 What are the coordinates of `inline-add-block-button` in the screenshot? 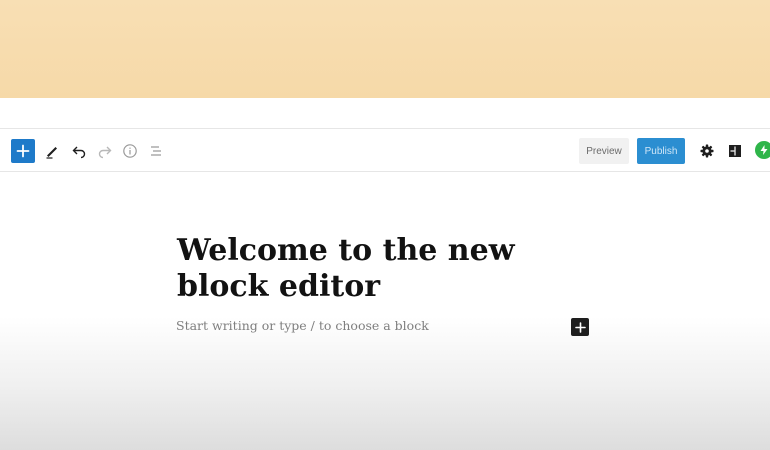 It's located at (580, 327).